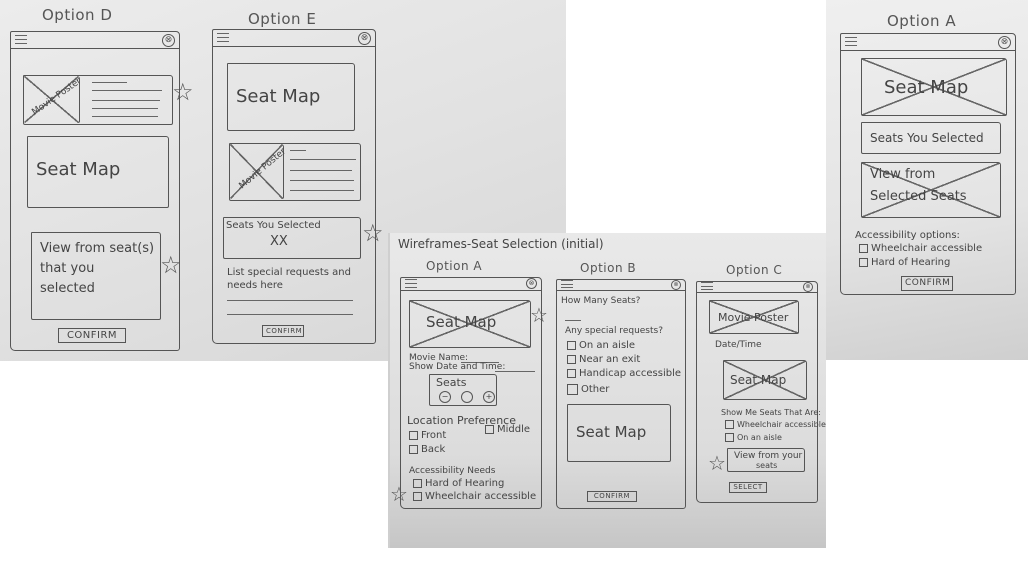 This screenshot has width=1028, height=573. What do you see at coordinates (918, 196) in the screenshot?
I see `seat-view-line-2: Selected Seats` at bounding box center [918, 196].